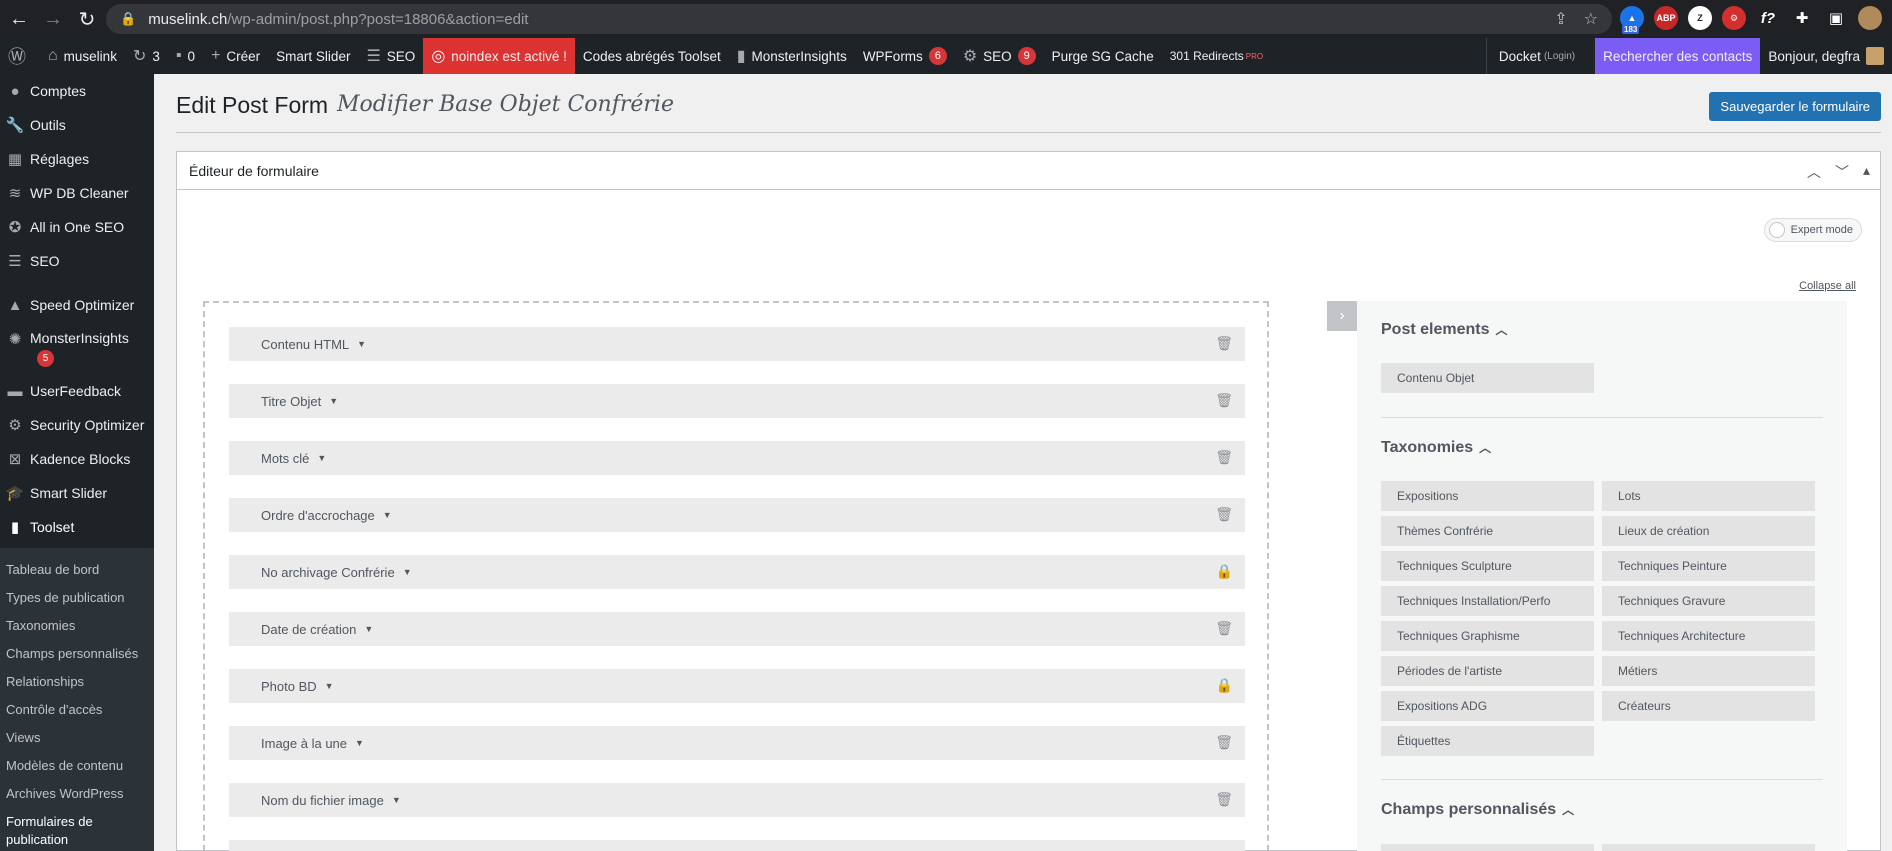 The height and width of the screenshot is (851, 1892). I want to click on account-menu: Bonjour, degfra, so click(1826, 56).